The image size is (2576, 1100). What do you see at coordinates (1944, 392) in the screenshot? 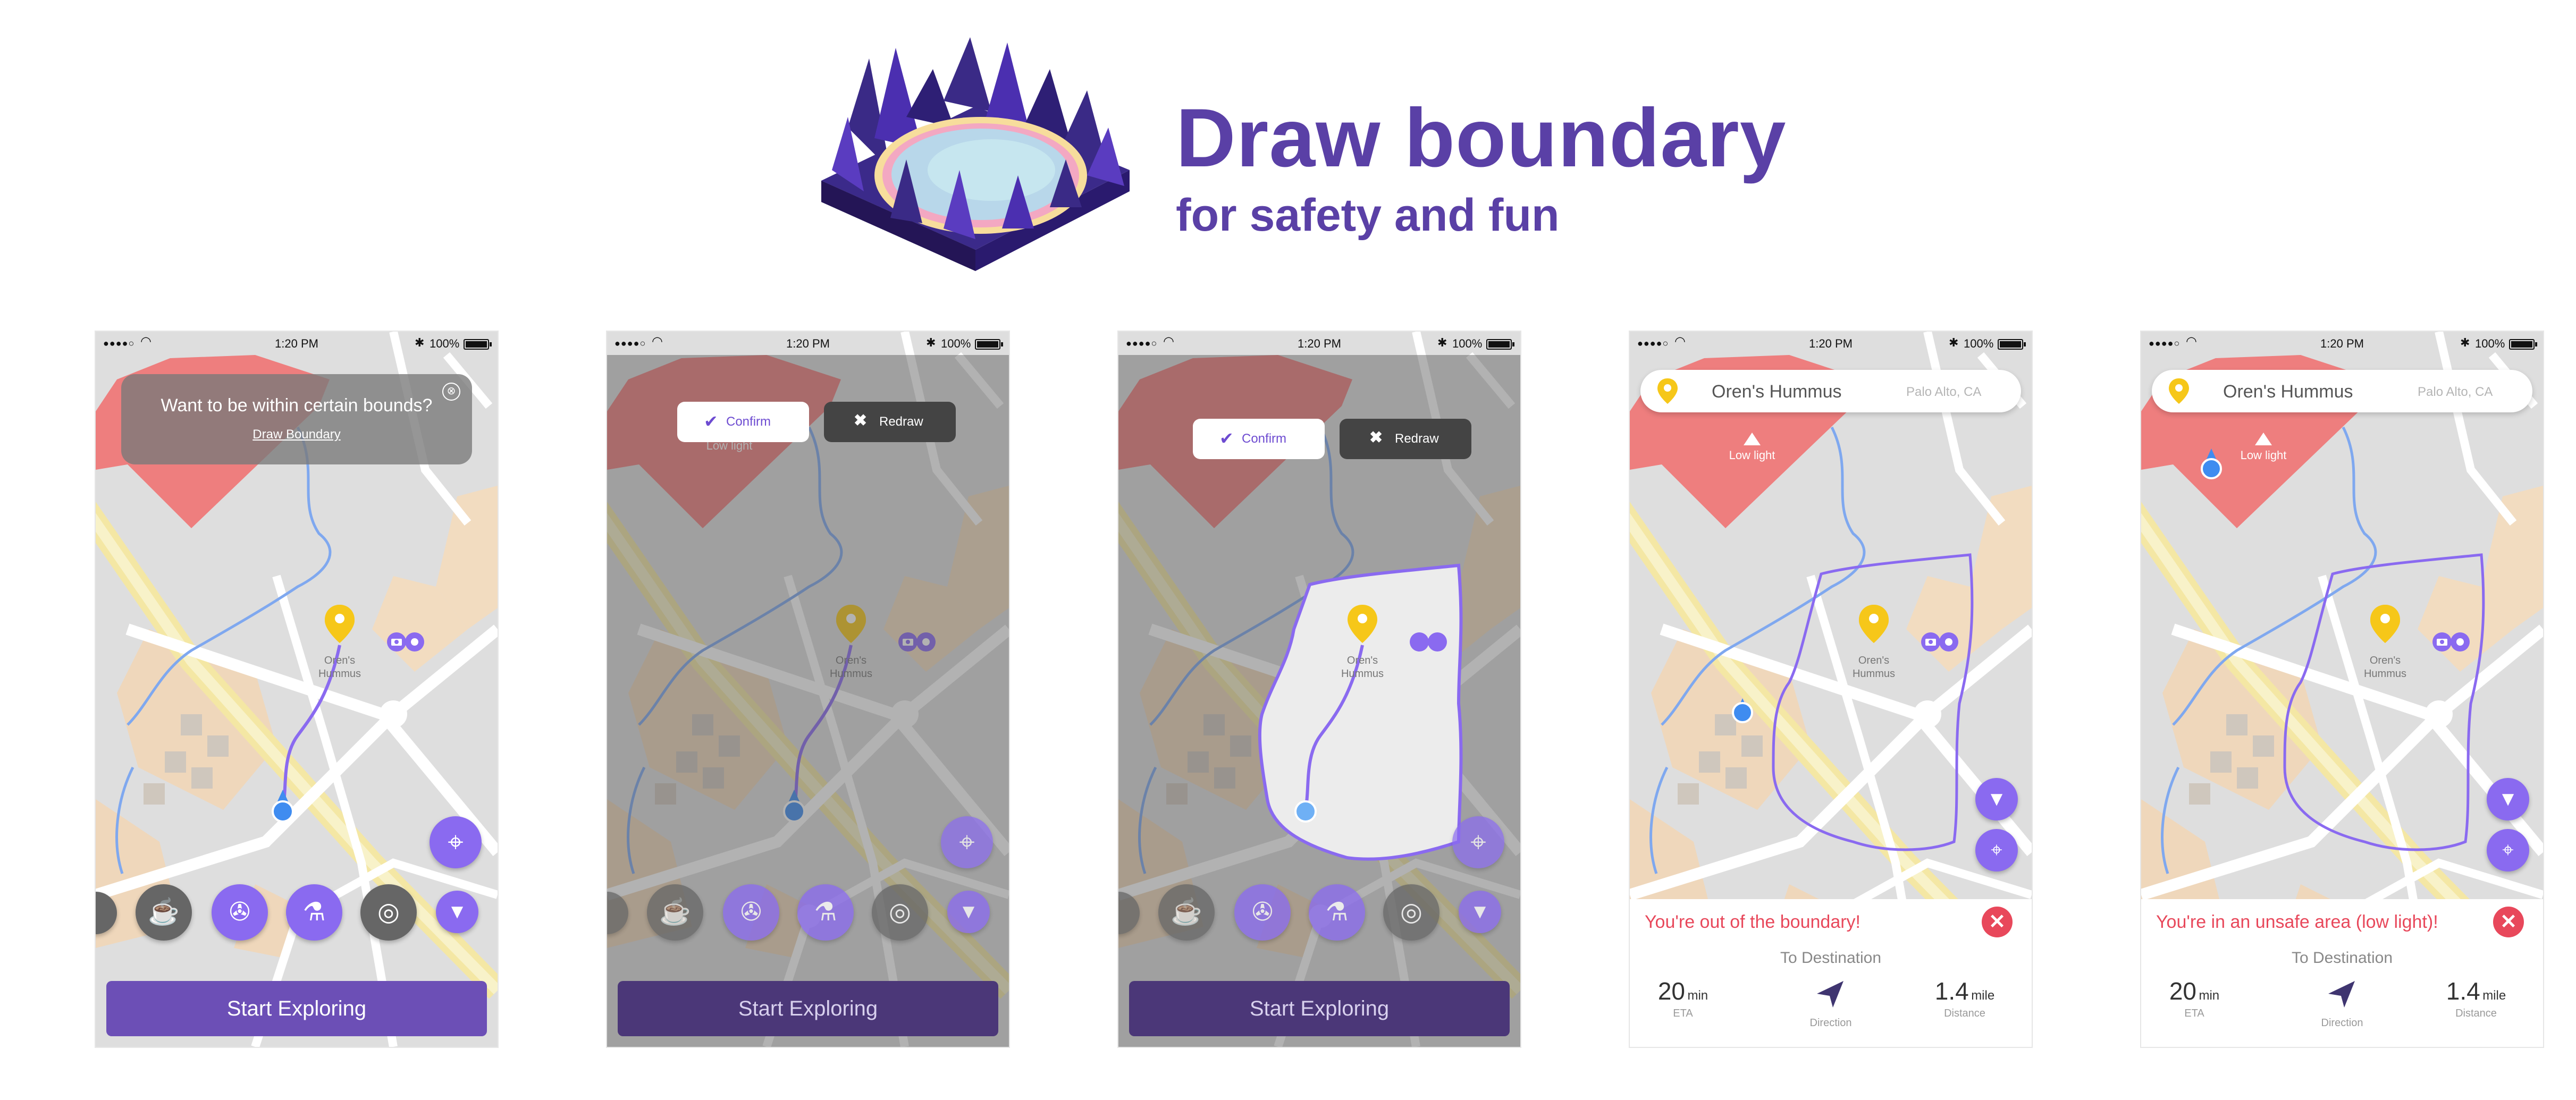
I see `destination-location: Palo Alto, CA` at bounding box center [1944, 392].